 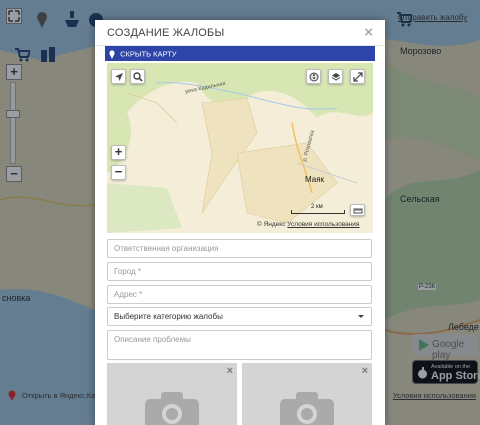 What do you see at coordinates (112, 54) in the screenshot?
I see `map-pin-icon` at bounding box center [112, 54].